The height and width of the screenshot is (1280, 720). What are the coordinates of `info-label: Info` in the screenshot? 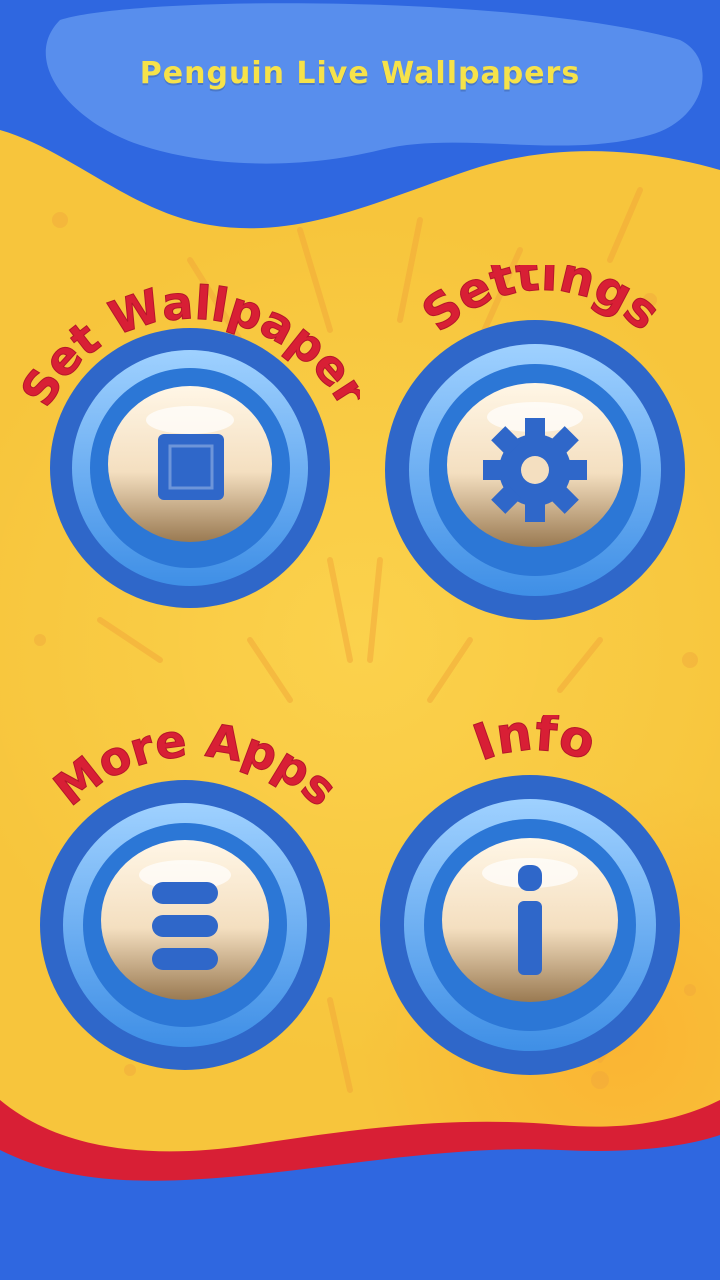 It's located at (533, 744).